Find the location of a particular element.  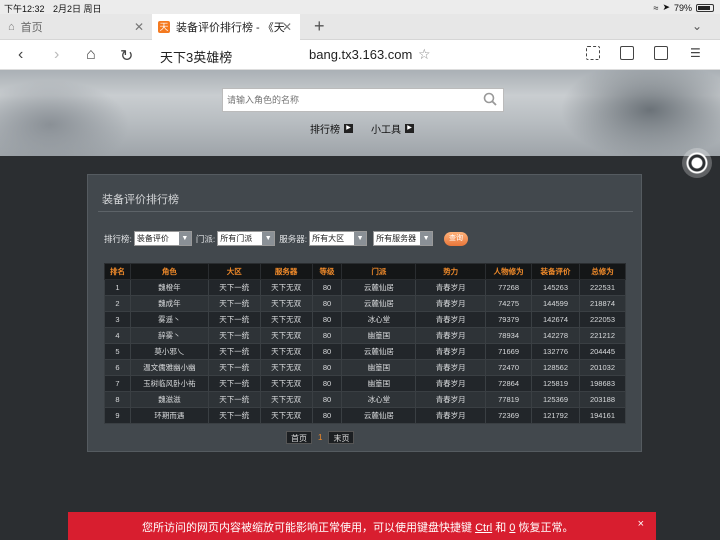

table-cell: 5 is located at coordinates (117, 351).